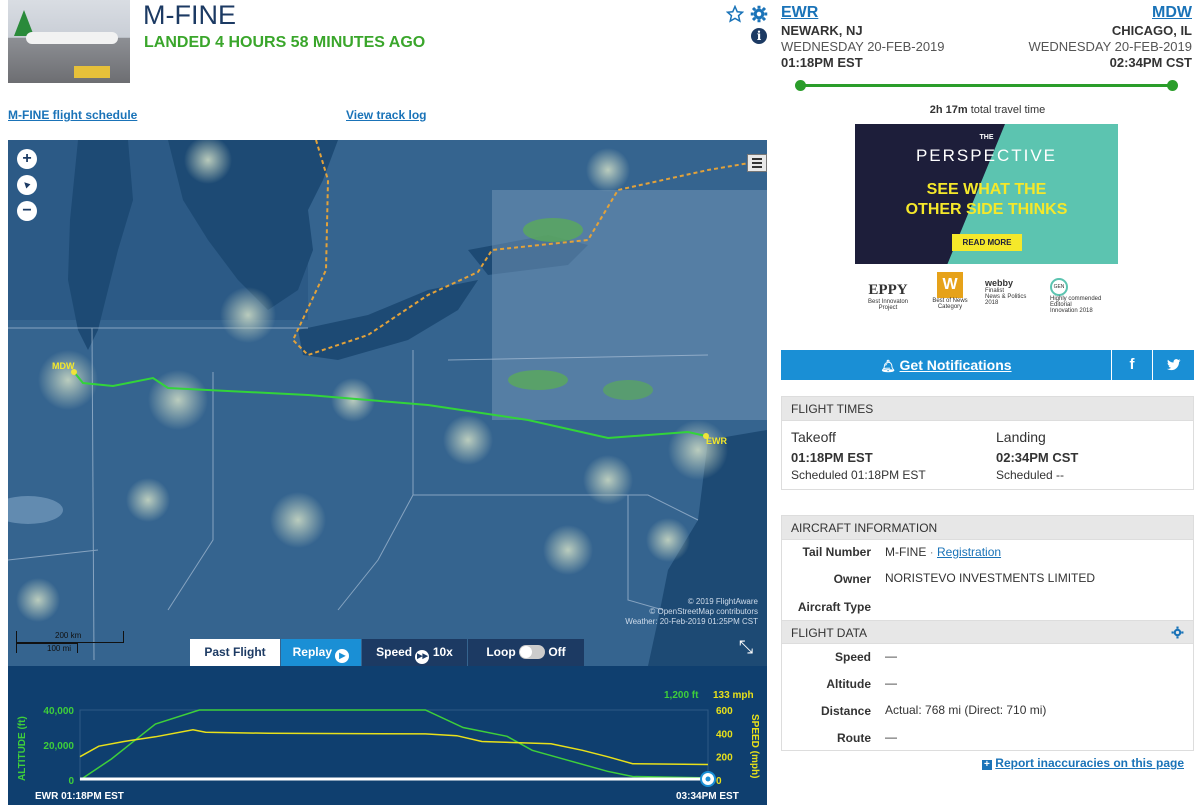 This screenshot has height=805, width=1200. Describe the element at coordinates (888, 308) in the screenshot. I see `ad-award-eppy-line2: Project` at that location.